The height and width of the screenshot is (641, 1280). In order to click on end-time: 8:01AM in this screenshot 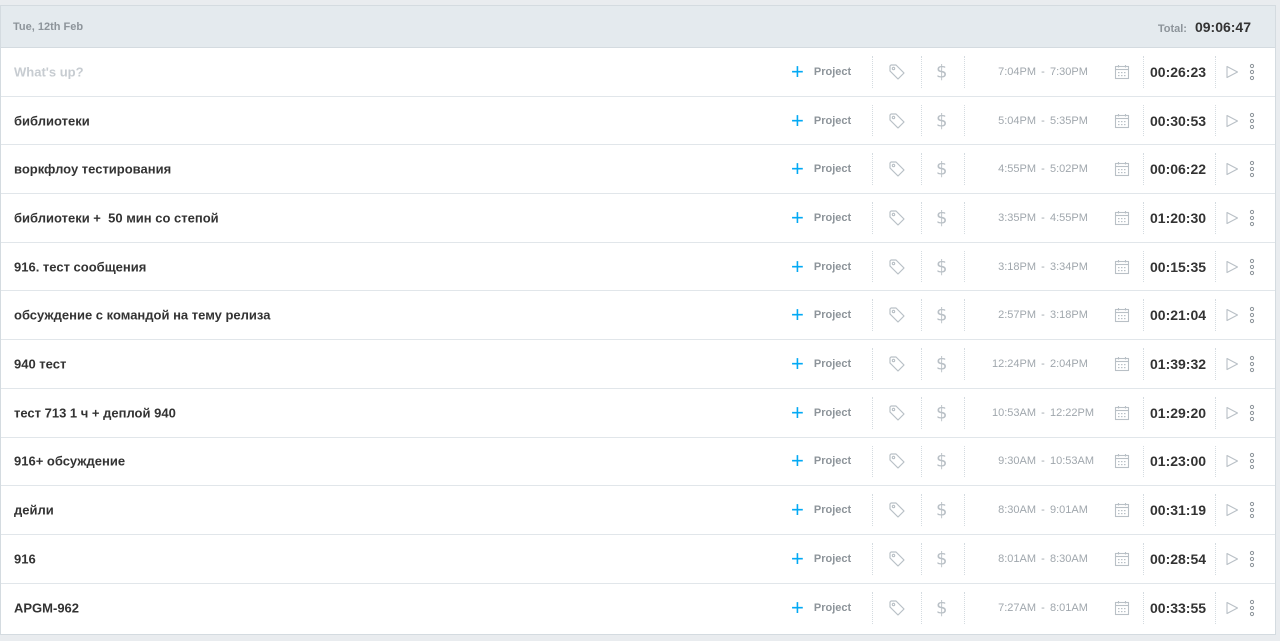, I will do `click(1078, 608)`.